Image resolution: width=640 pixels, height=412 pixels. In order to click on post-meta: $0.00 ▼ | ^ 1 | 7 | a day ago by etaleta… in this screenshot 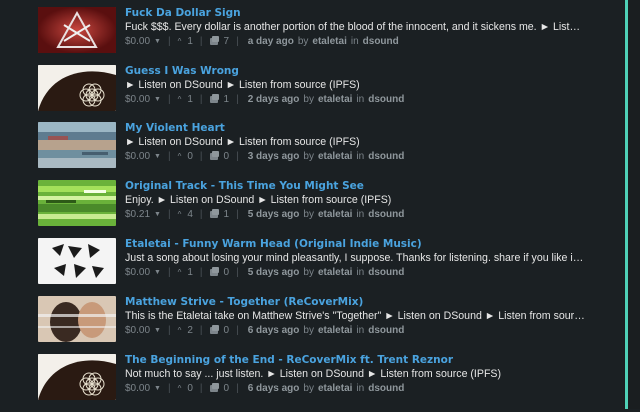, I will do `click(262, 41)`.